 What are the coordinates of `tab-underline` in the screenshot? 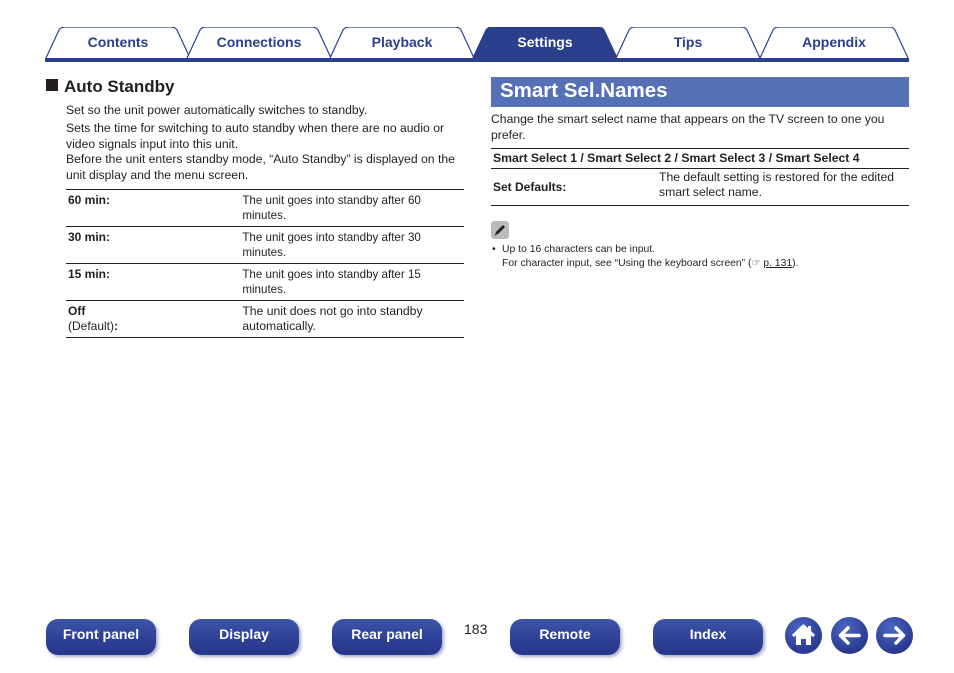 It's located at (477, 60).